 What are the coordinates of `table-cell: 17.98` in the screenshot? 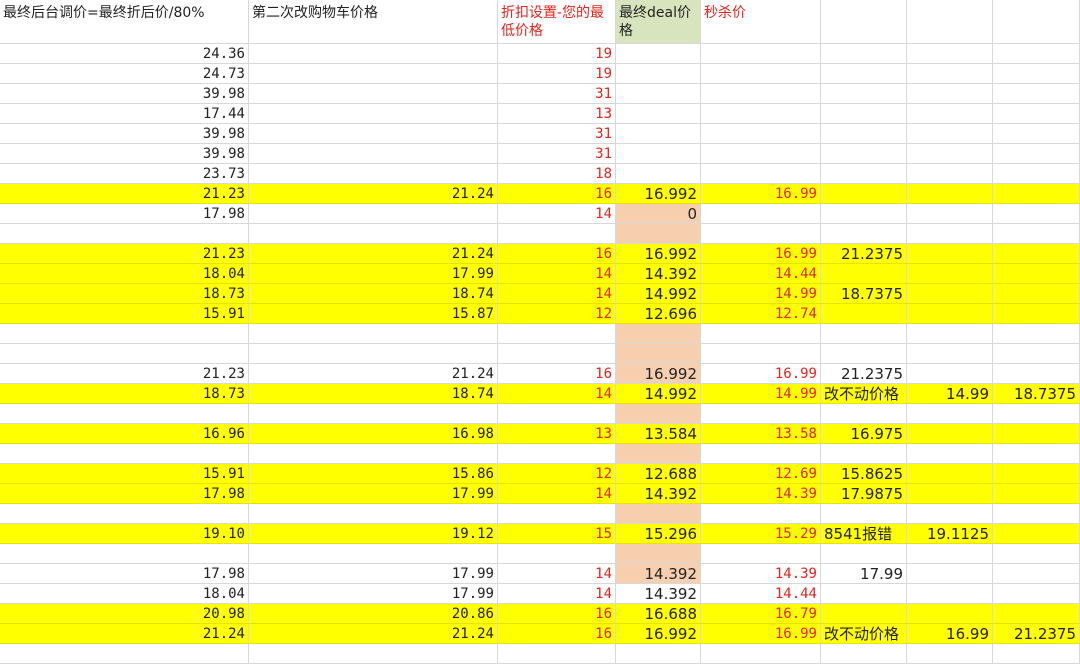 It's located at (124, 494).